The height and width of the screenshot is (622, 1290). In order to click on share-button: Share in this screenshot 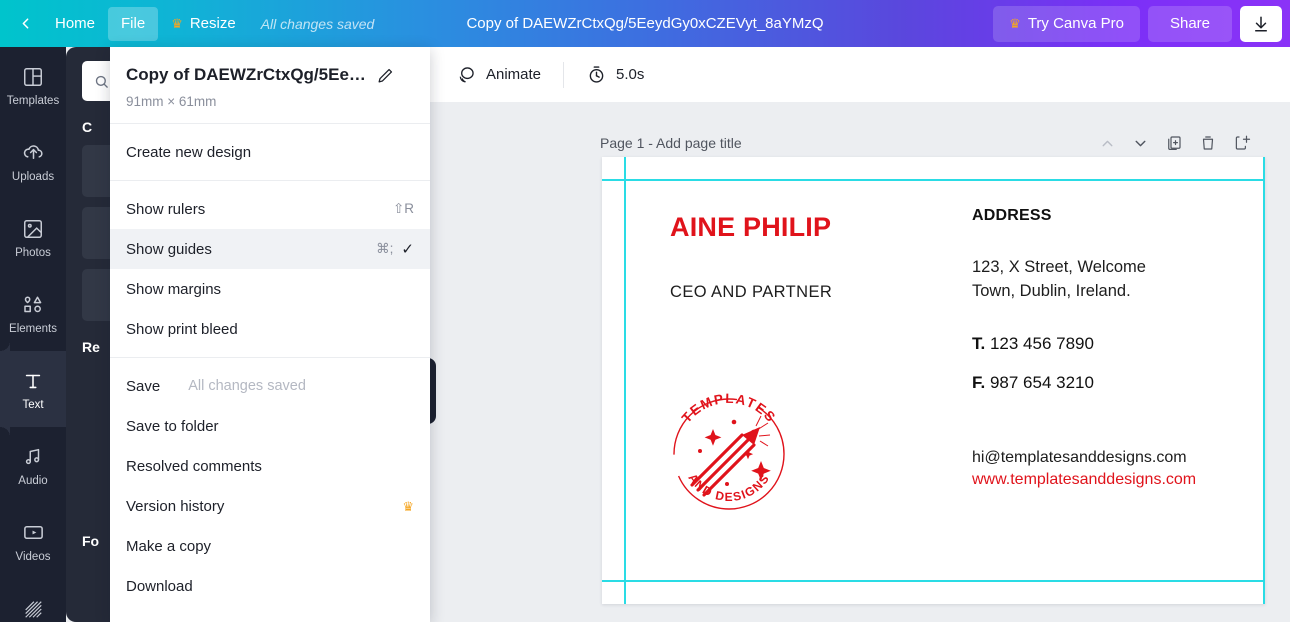, I will do `click(1189, 23)`.